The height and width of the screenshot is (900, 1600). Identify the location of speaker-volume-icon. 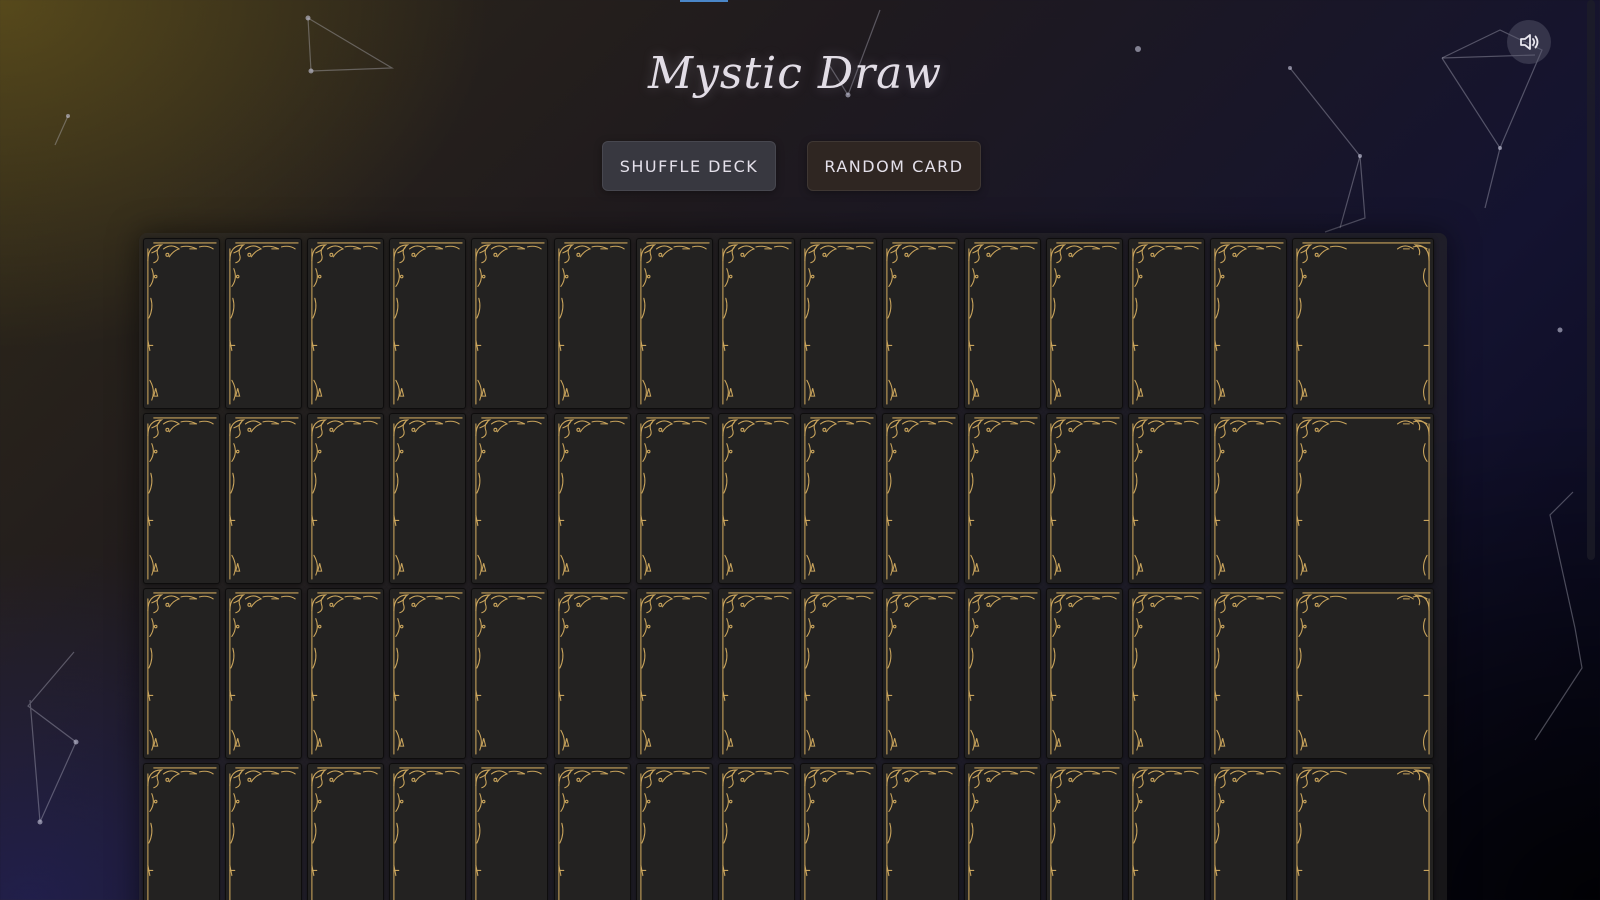
(1529, 42).